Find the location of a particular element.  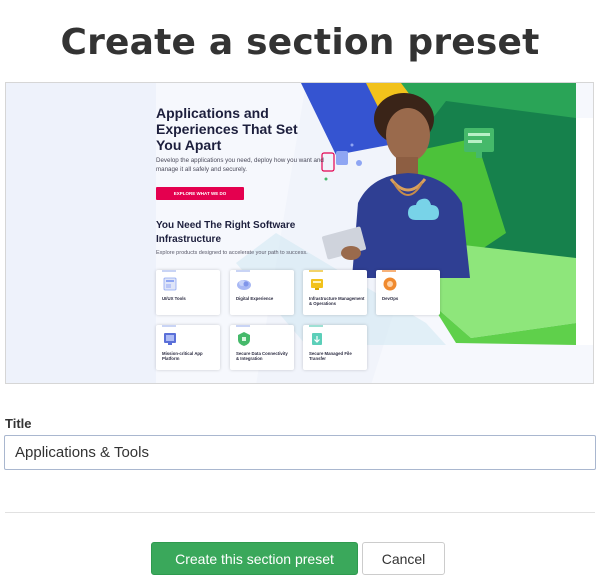

devops-icon is located at coordinates (390, 284).